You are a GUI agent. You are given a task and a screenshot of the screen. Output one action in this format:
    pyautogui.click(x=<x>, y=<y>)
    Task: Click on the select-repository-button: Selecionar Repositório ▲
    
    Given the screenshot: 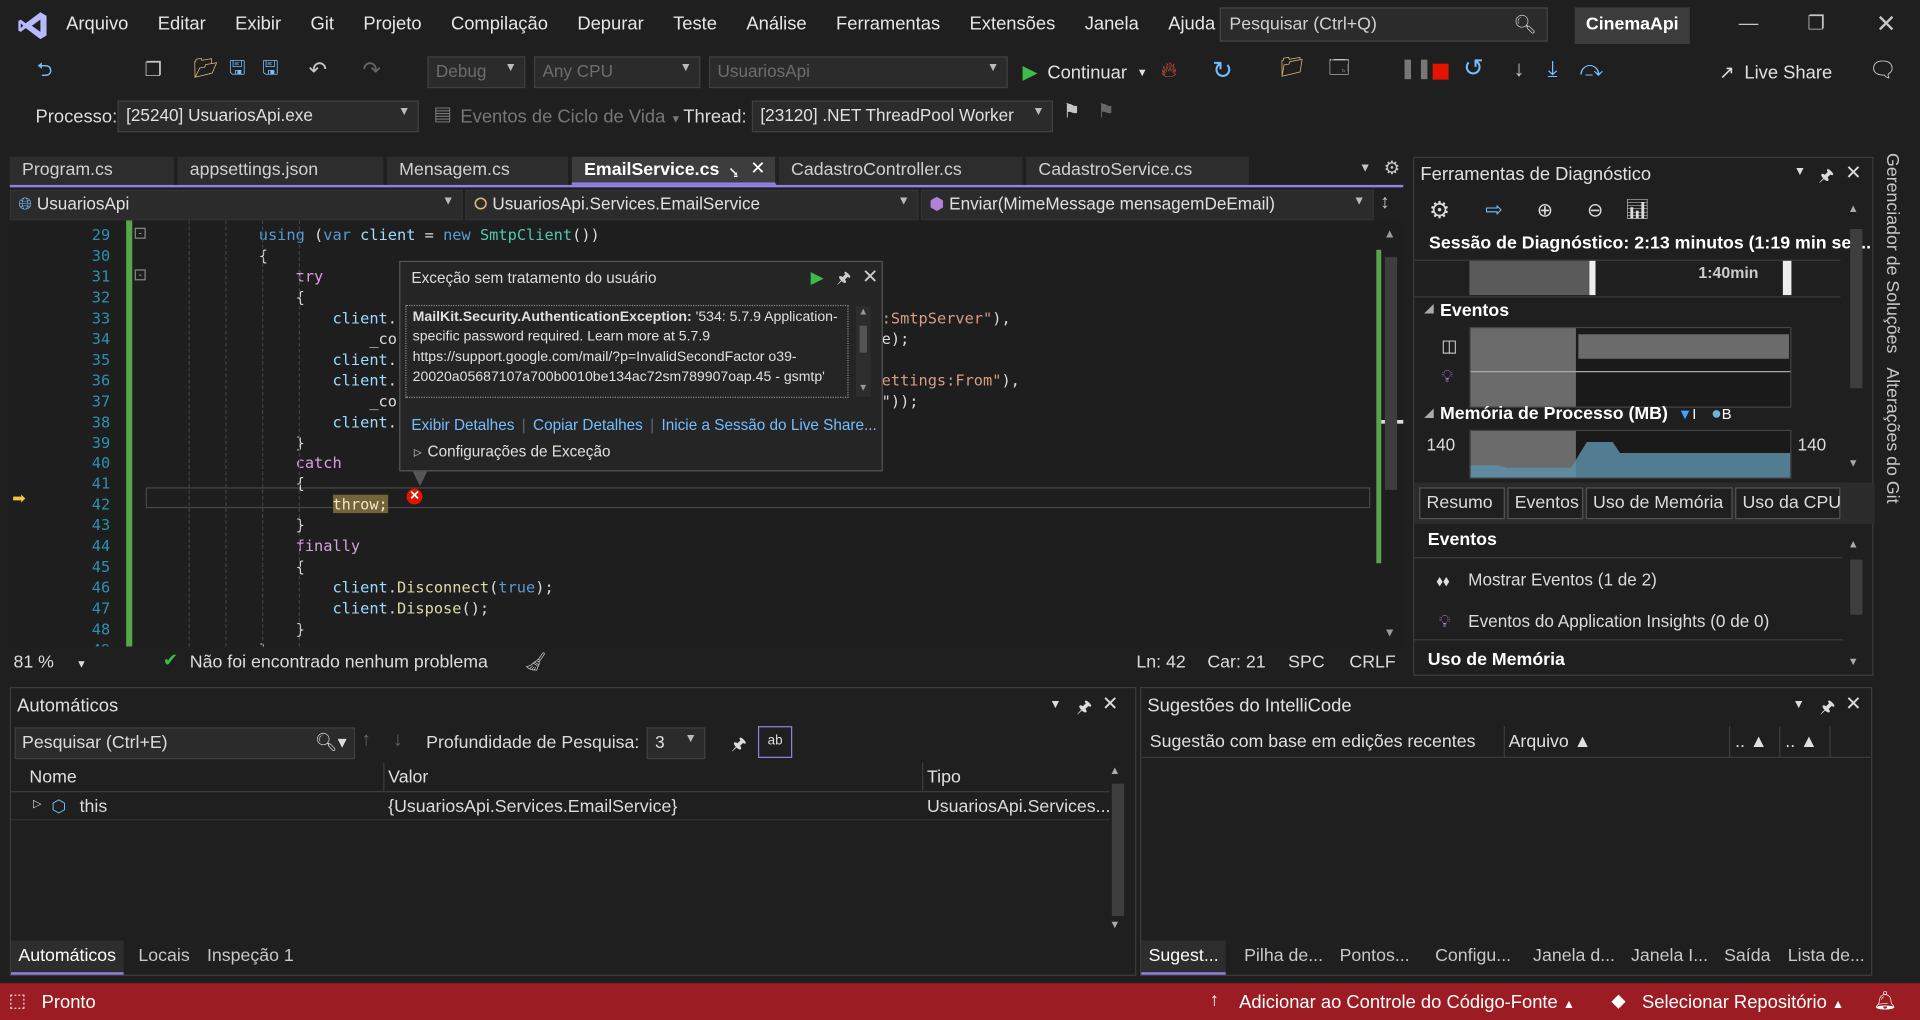 What is the action you would take?
    pyautogui.click(x=1743, y=1002)
    